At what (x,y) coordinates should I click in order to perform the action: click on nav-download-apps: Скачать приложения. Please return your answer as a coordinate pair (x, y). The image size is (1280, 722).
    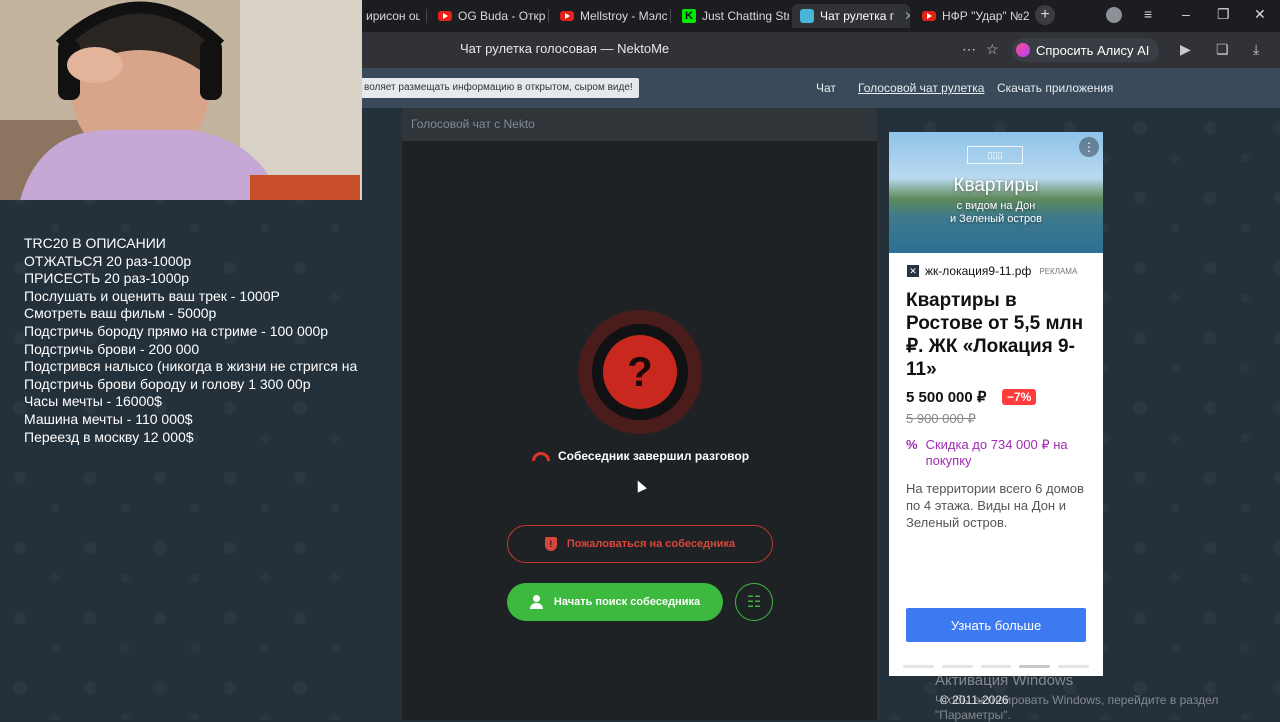
    Looking at the image, I should click on (1055, 88).